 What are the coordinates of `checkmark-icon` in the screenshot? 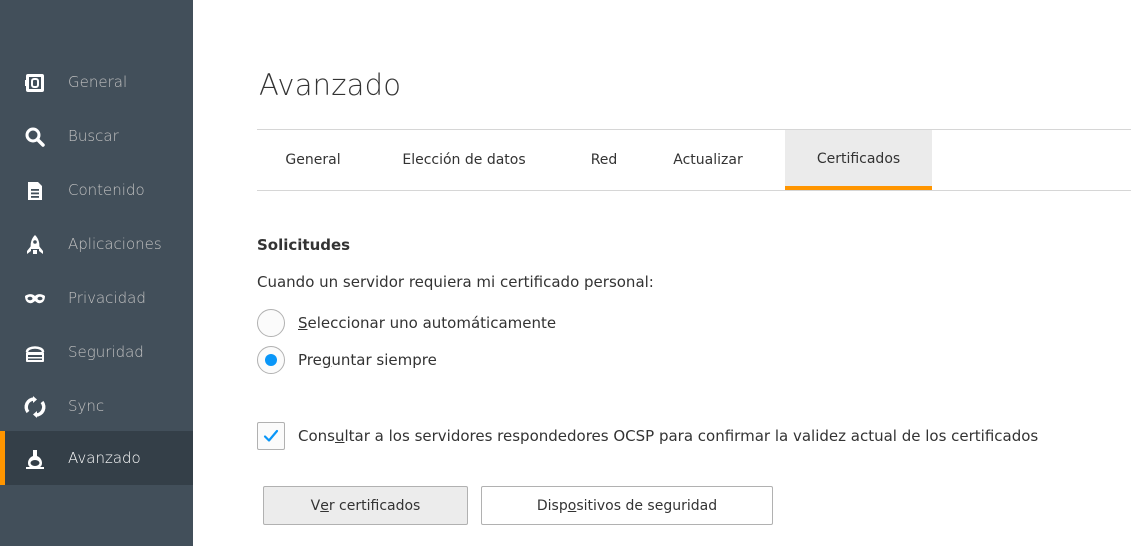 It's located at (271, 435).